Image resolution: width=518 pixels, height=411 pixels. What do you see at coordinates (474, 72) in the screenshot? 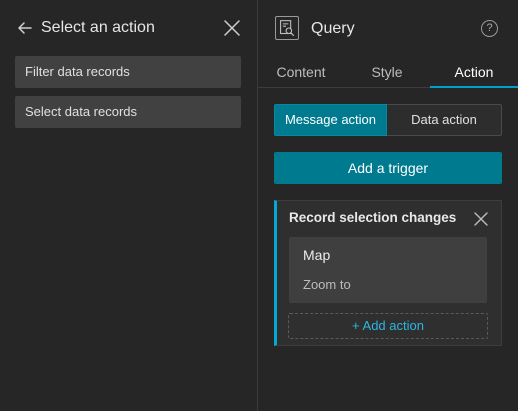
I see `tab-action: Action` at bounding box center [474, 72].